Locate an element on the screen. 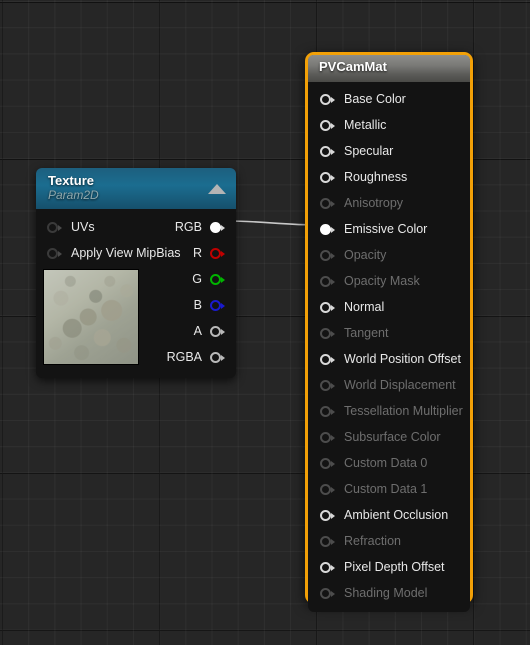 The image size is (530, 645). pin-row-world-position-offset: World Position Offset is located at coordinates (389, 359).